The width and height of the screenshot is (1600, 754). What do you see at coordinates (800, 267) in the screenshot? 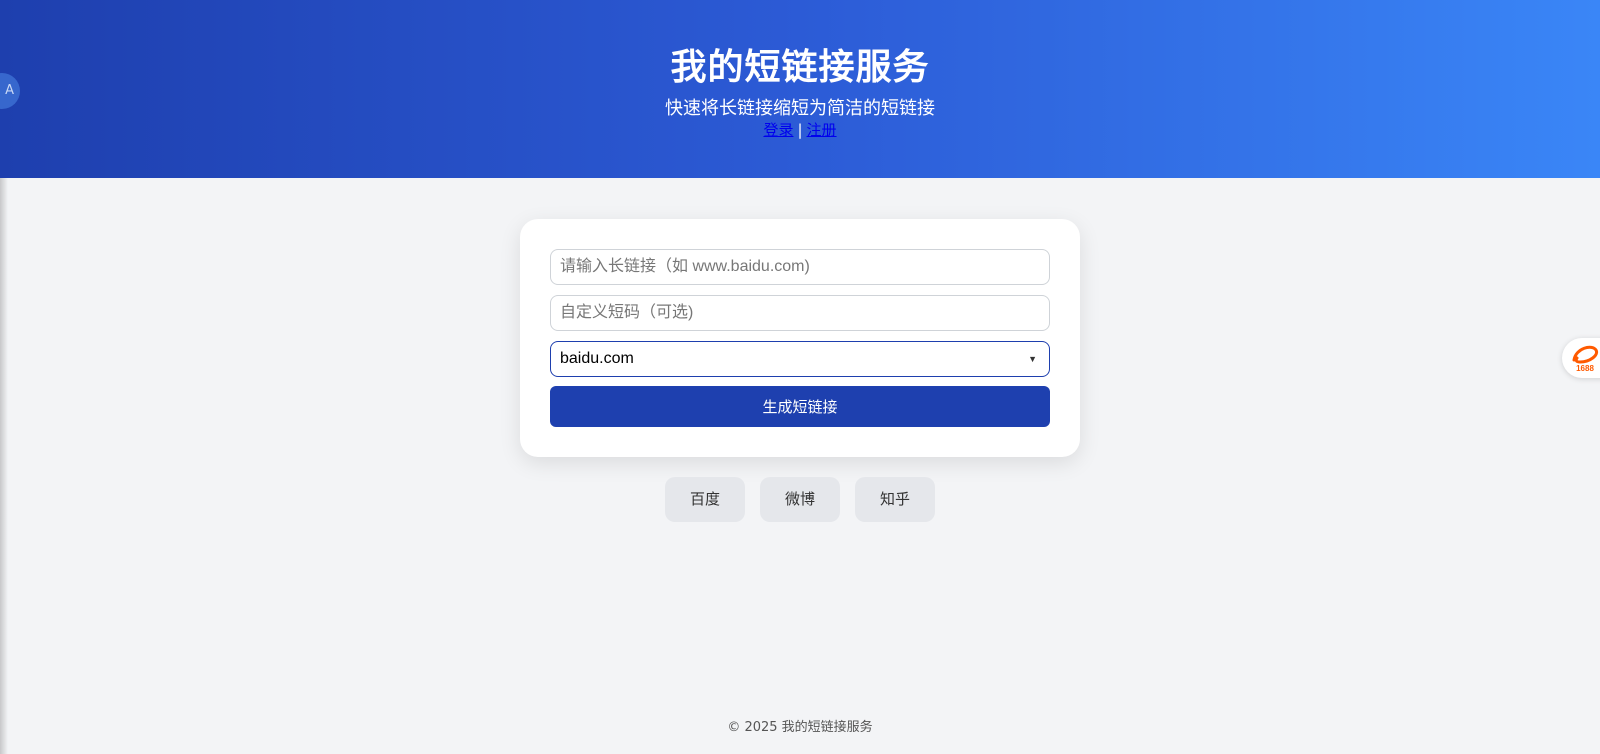
I see `long-url-input` at bounding box center [800, 267].